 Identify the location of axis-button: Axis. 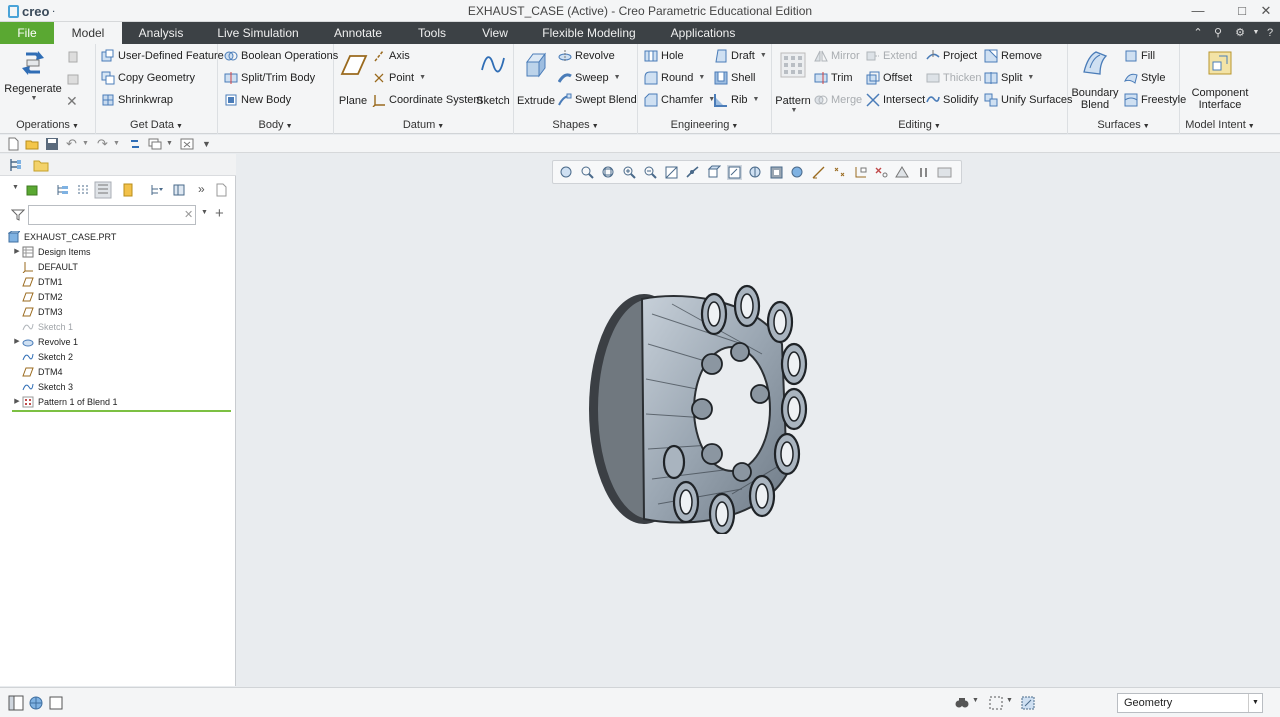
(391, 56).